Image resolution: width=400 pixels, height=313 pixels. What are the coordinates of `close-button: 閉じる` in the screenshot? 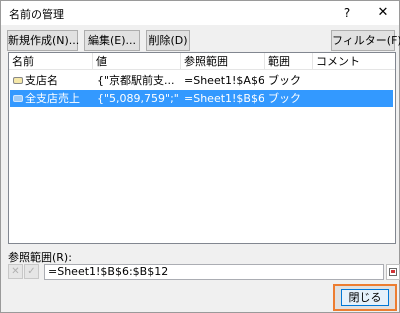 It's located at (365, 297).